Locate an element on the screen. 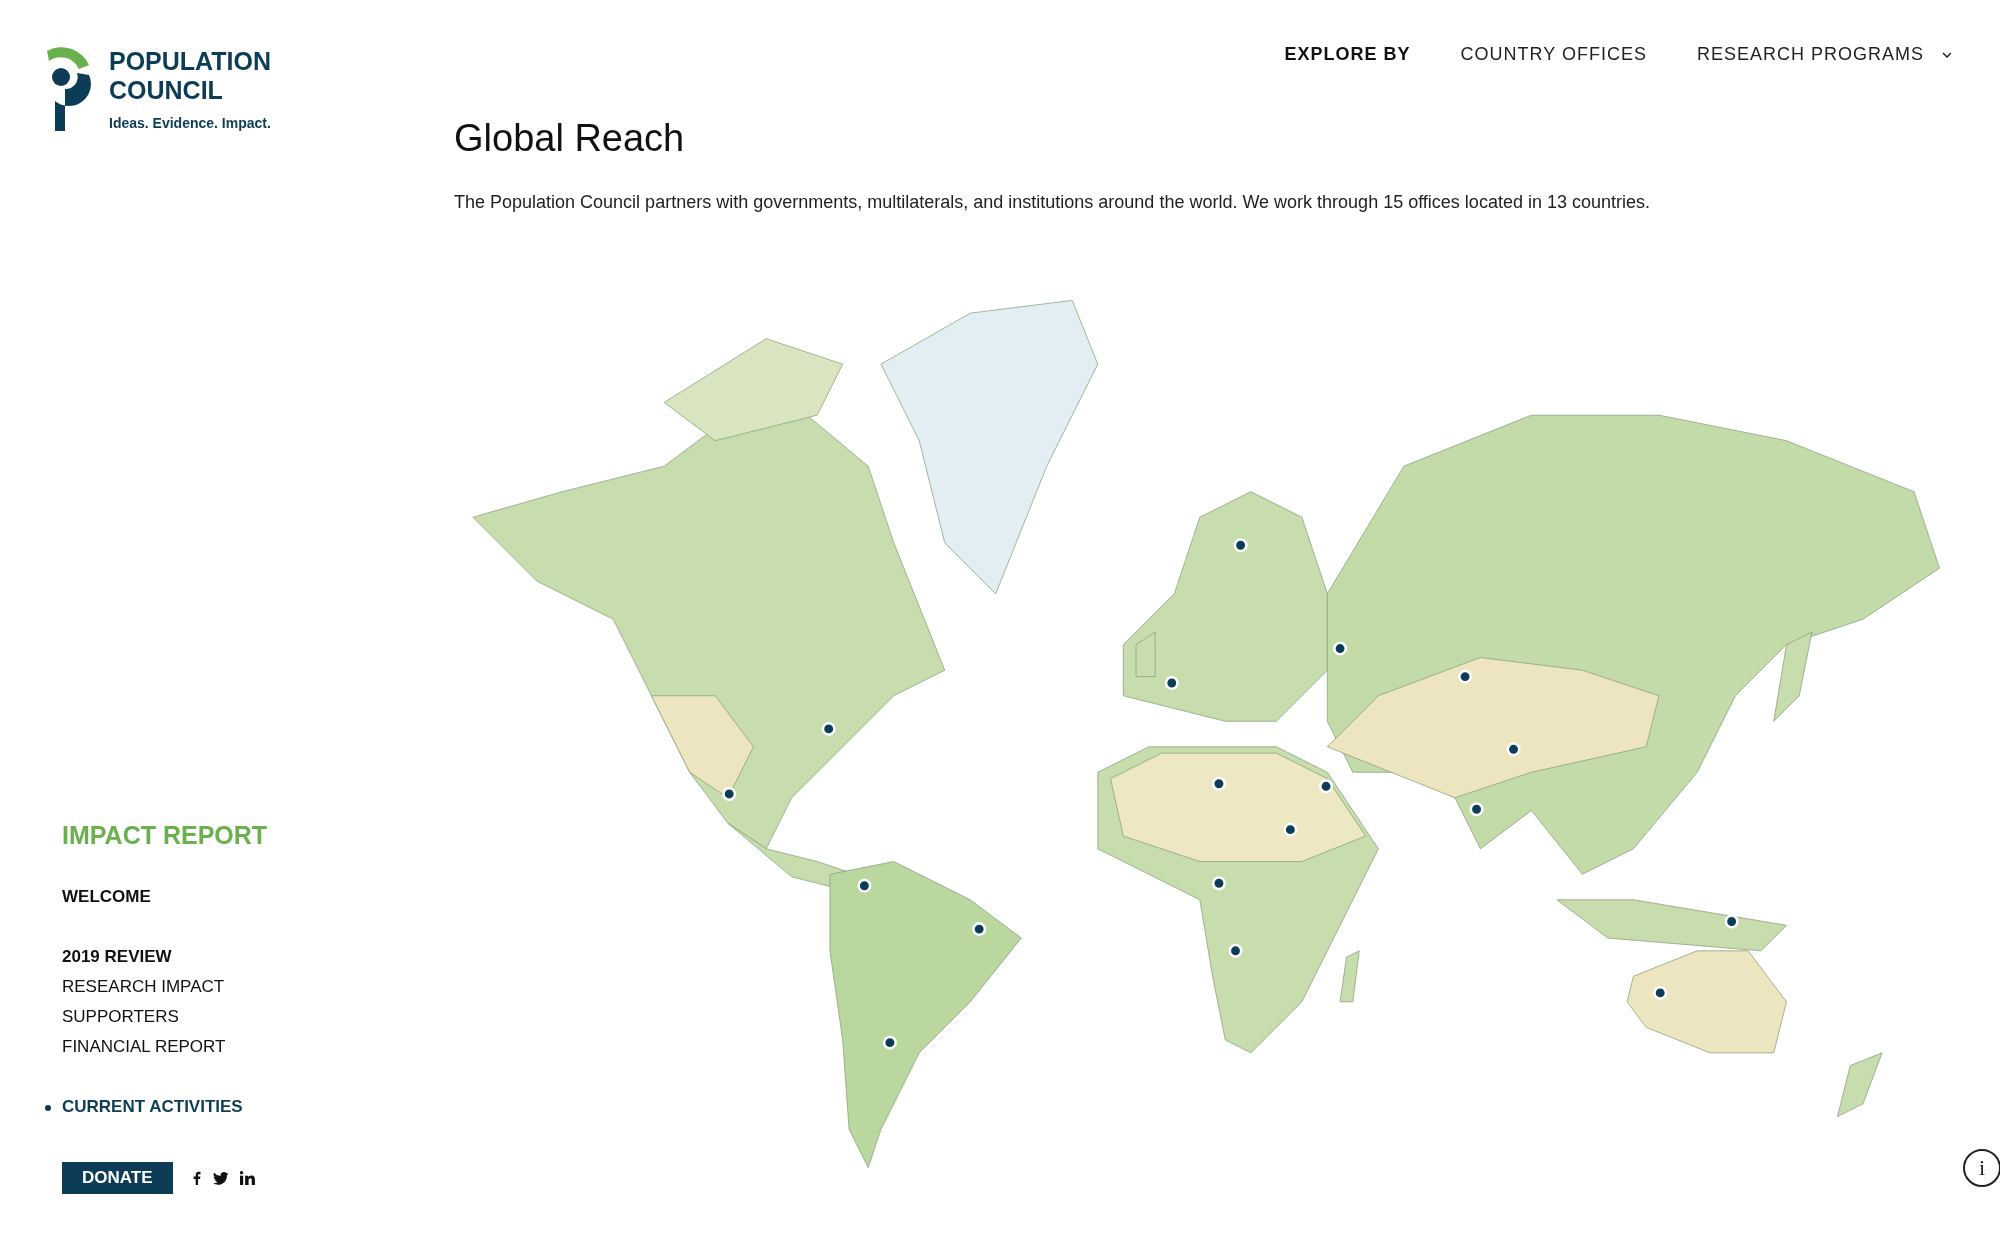 This screenshot has width=2000, height=1250. page-title: Global Reach is located at coordinates (570, 138).